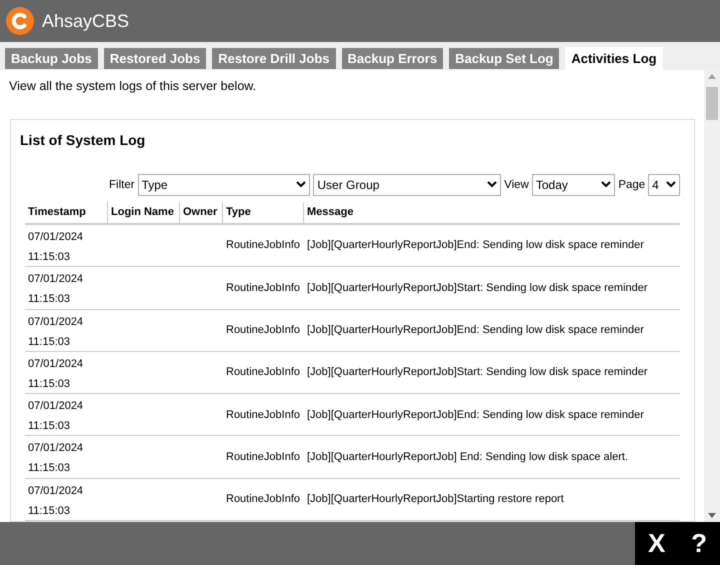 The height and width of the screenshot is (565, 720). What do you see at coordinates (57, 212) in the screenshot?
I see `column-header: Timestamp` at bounding box center [57, 212].